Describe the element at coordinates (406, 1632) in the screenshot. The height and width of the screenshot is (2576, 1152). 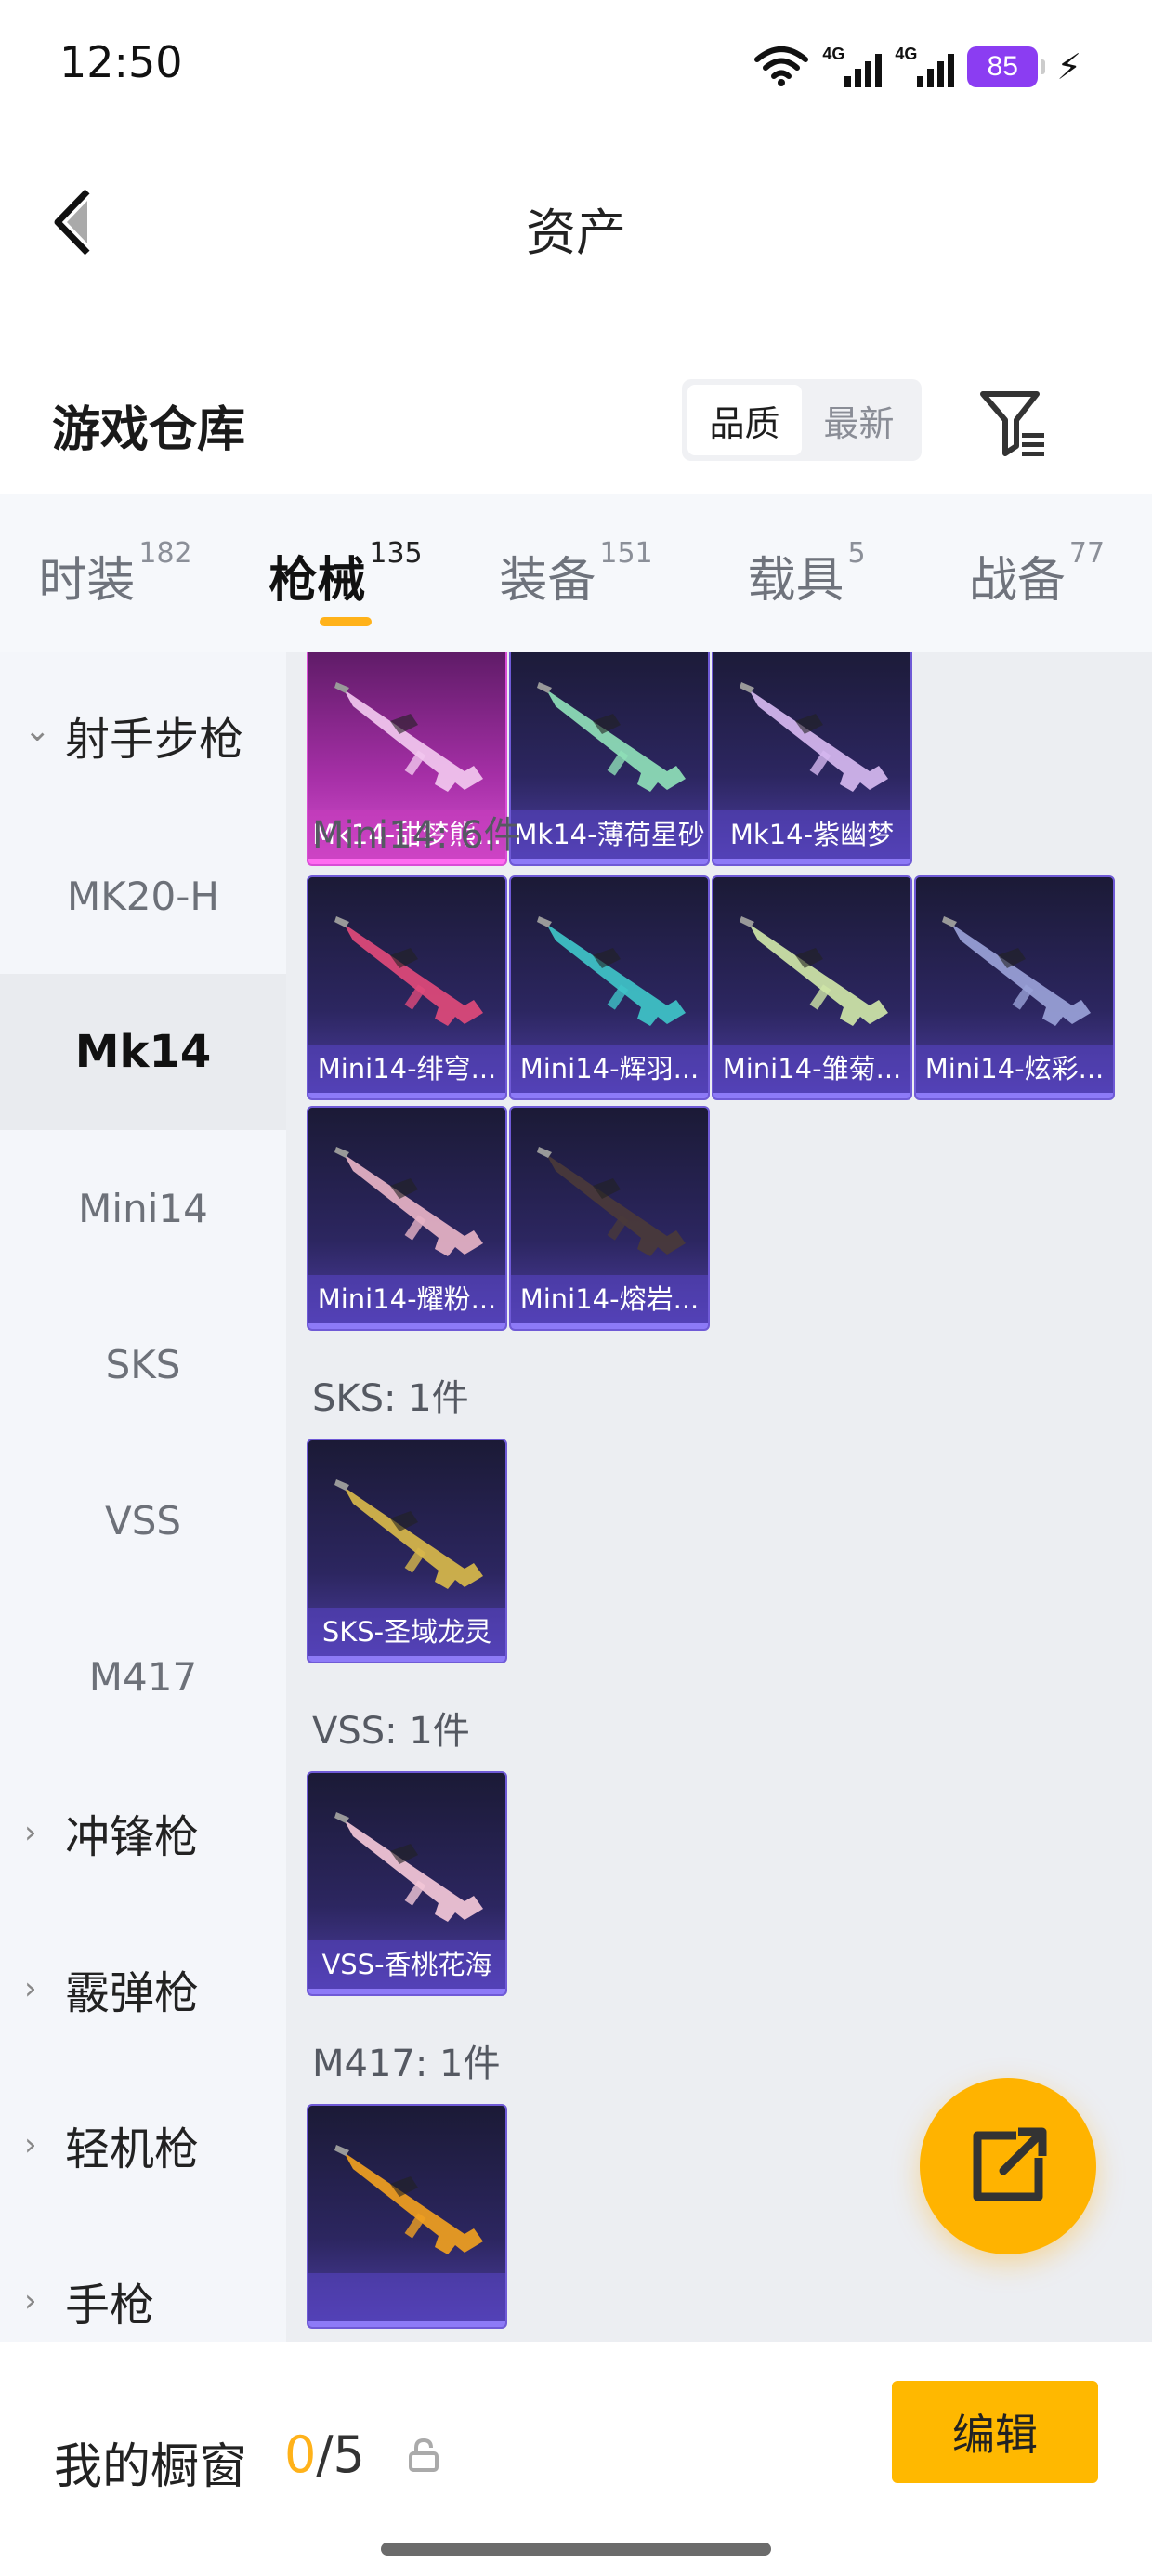
I see `weapon-skin-name: SKS-圣域龙灵` at that location.